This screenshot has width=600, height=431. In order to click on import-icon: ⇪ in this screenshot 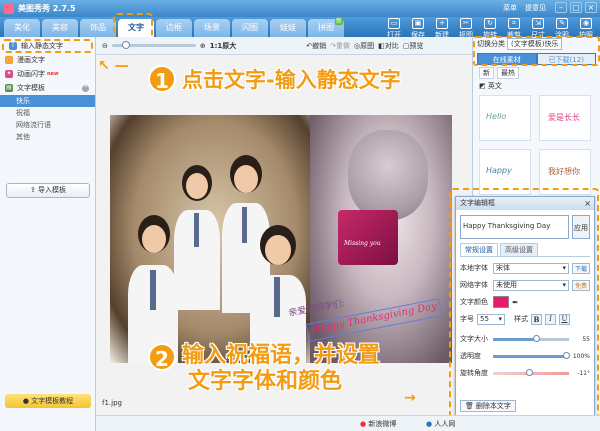, I will do `click(34, 190)`.